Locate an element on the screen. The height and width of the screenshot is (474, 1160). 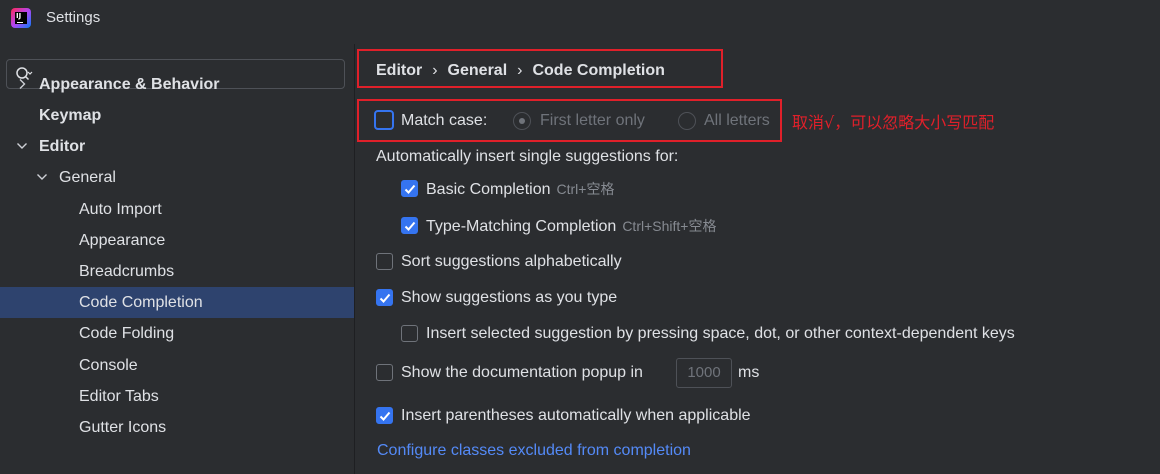
basic-completion-checkbox is located at coordinates (409, 188).